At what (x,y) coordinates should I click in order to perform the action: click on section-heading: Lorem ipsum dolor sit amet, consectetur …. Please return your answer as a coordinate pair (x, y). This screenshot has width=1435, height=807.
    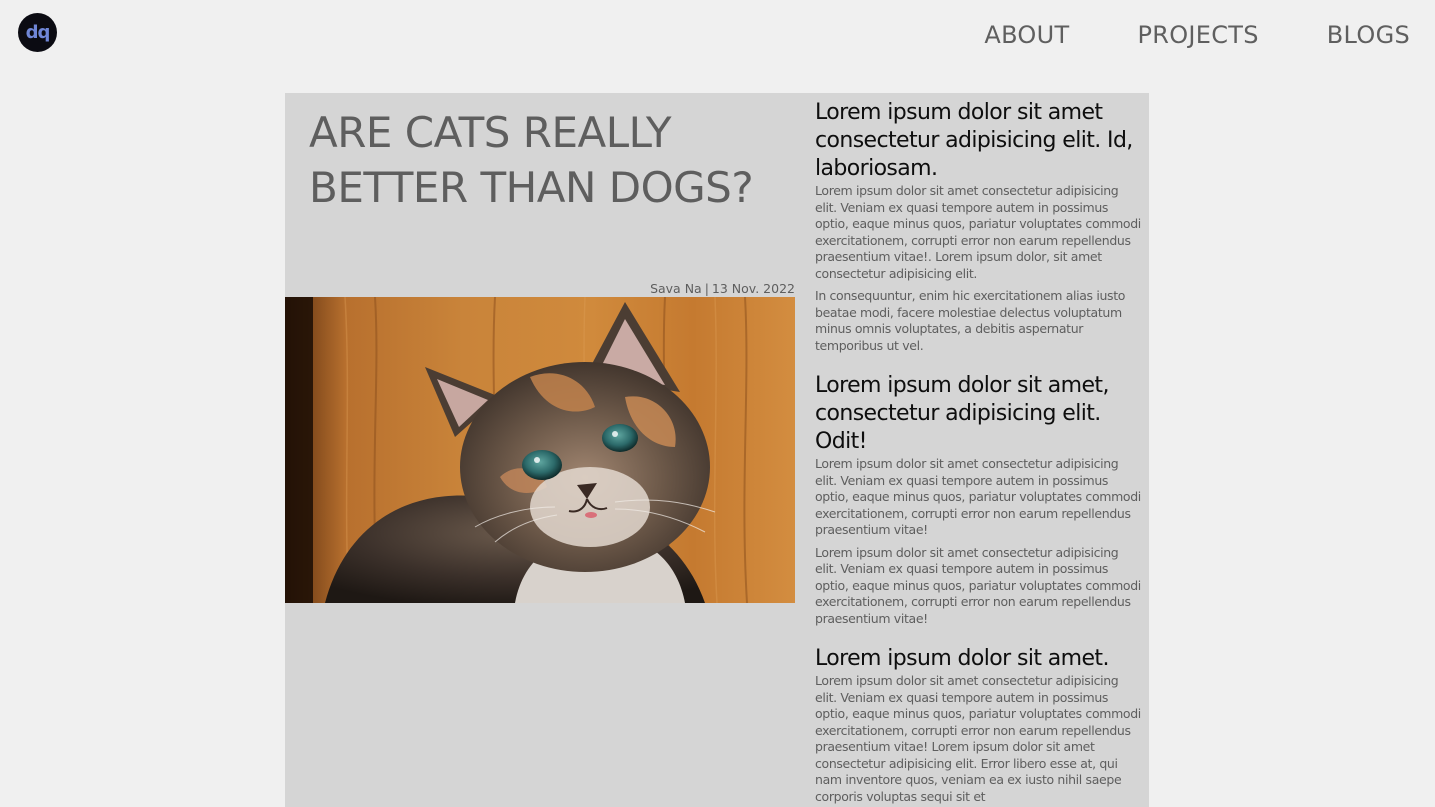
    Looking at the image, I should click on (962, 413).